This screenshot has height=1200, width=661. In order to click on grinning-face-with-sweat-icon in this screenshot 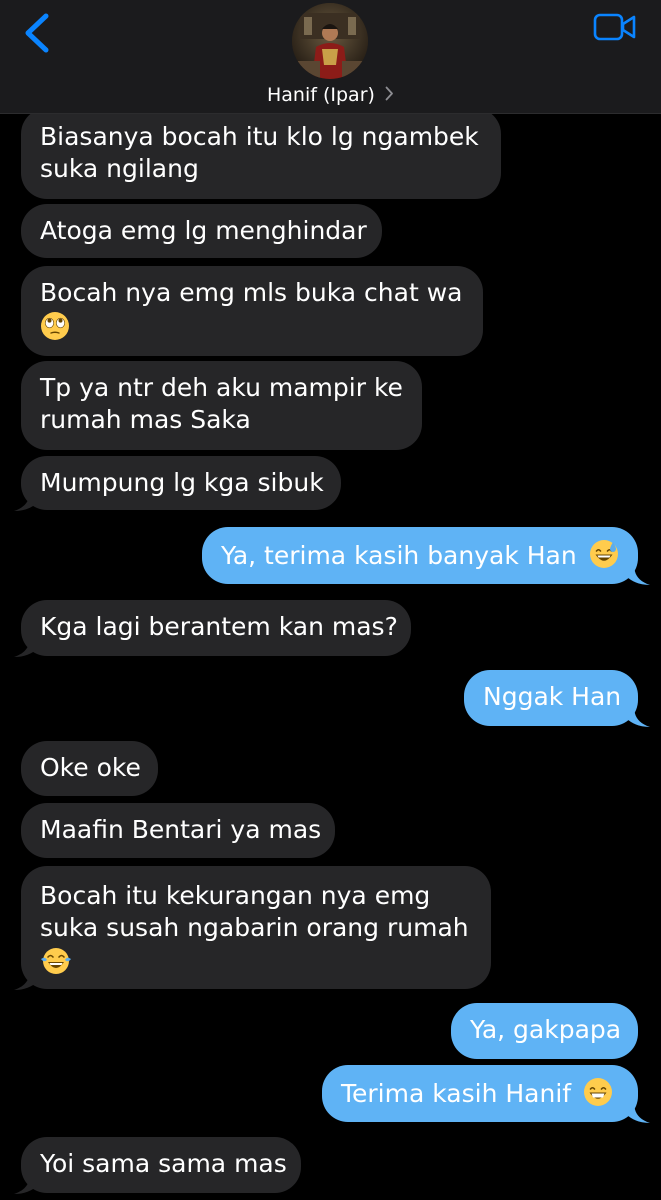, I will do `click(603, 554)`.